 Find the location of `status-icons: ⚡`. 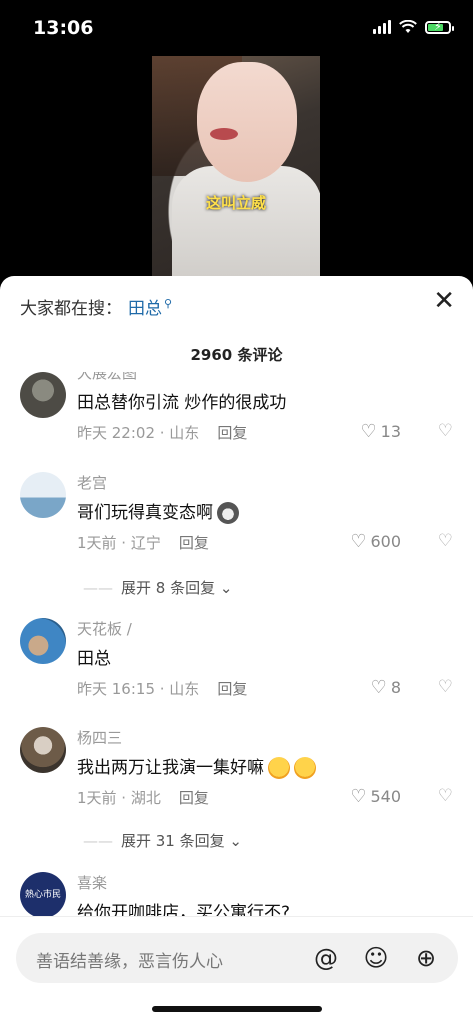

status-icons: ⚡ is located at coordinates (413, 27).